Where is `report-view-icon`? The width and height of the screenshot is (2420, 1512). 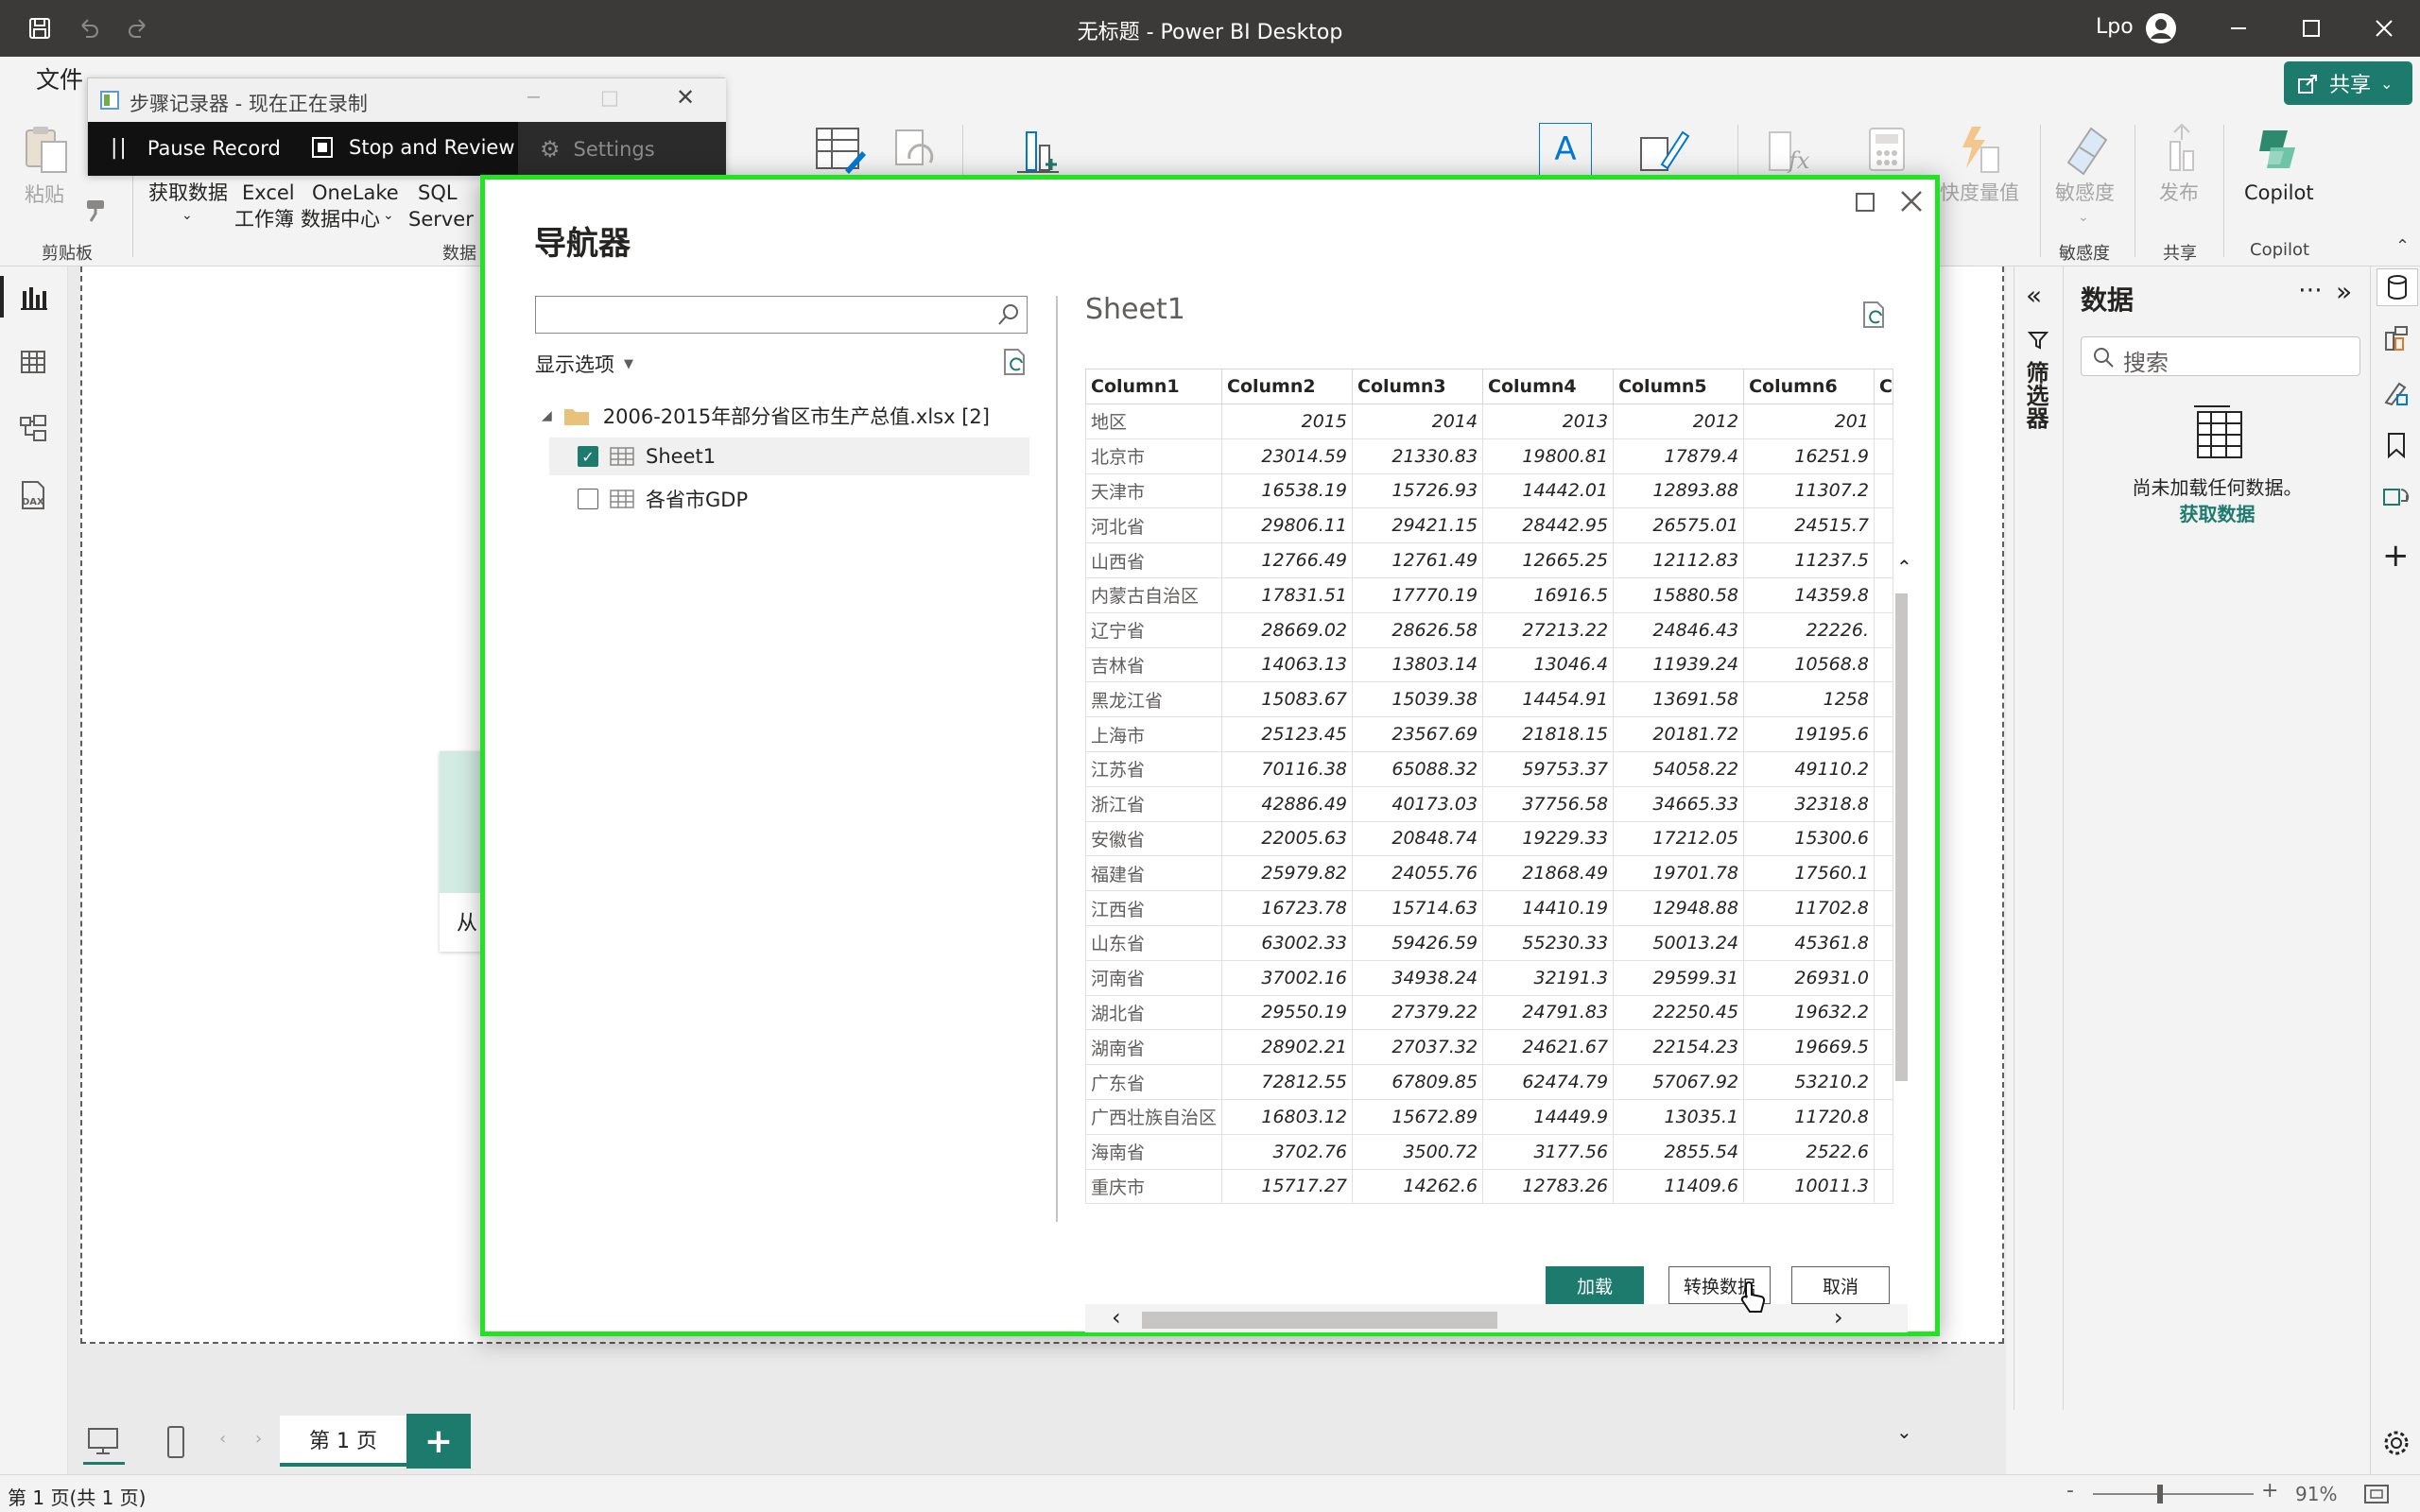 report-view-icon is located at coordinates (33, 298).